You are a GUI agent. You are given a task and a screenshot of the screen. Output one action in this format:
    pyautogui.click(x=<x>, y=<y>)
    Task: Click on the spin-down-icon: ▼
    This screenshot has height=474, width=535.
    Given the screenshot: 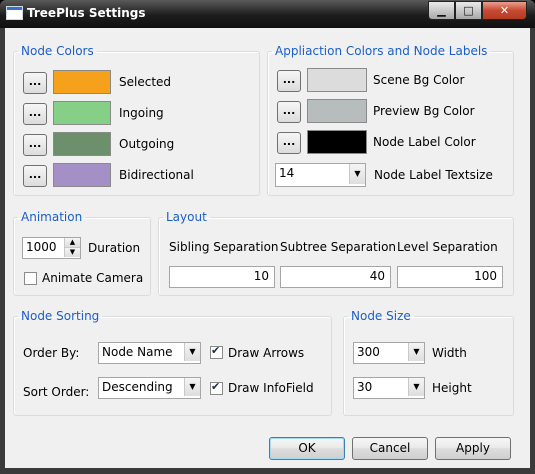 What is the action you would take?
    pyautogui.click(x=72, y=252)
    